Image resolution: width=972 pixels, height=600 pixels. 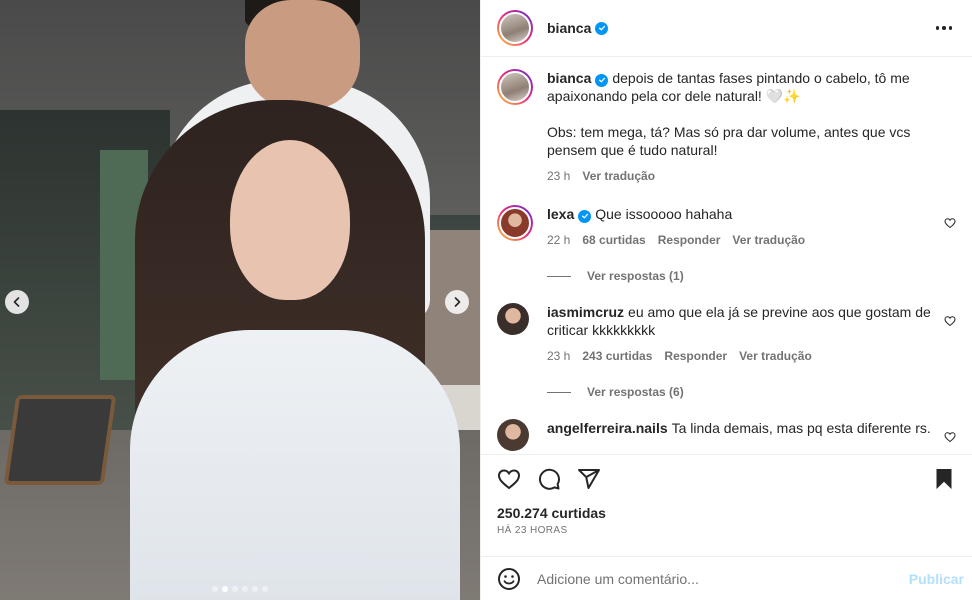 I want to click on view-replies-label: Ver respostas (6), so click(x=635, y=392).